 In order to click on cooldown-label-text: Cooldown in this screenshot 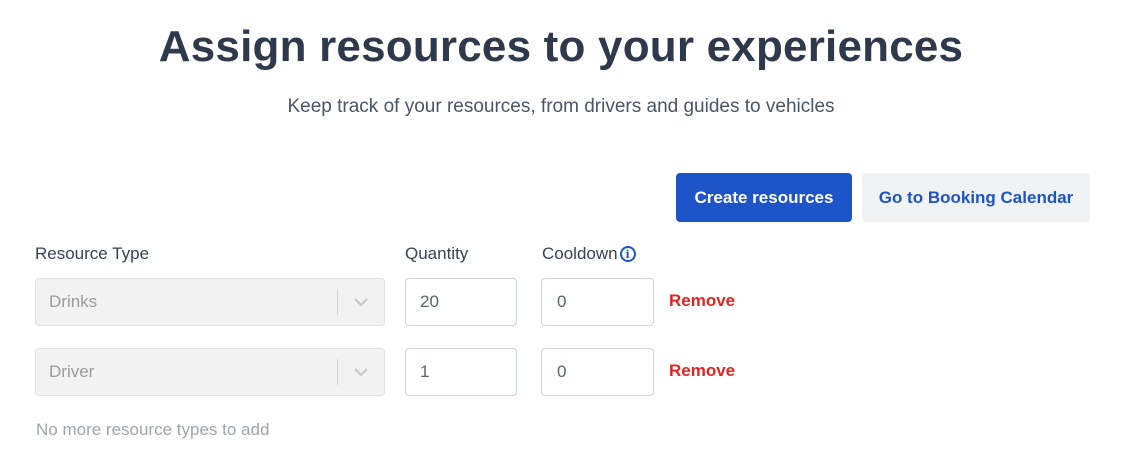, I will do `click(580, 253)`.